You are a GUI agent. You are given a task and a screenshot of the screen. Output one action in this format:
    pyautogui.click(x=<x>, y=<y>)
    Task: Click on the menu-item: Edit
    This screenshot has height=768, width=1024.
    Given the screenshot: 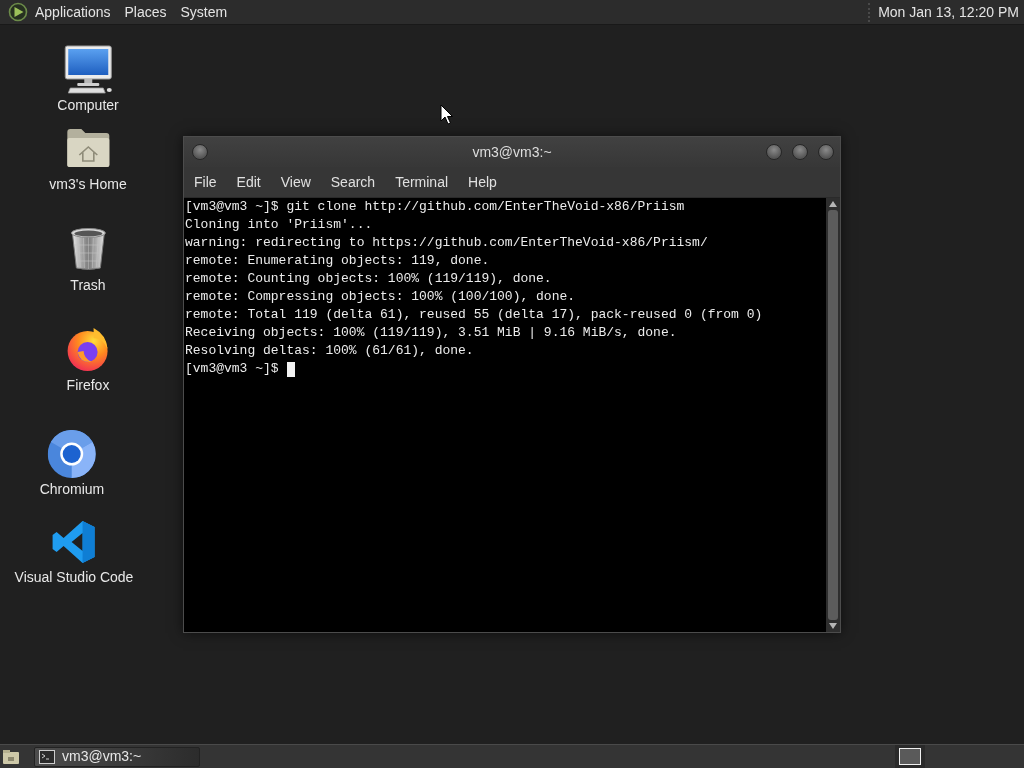 What is the action you would take?
    pyautogui.click(x=248, y=182)
    